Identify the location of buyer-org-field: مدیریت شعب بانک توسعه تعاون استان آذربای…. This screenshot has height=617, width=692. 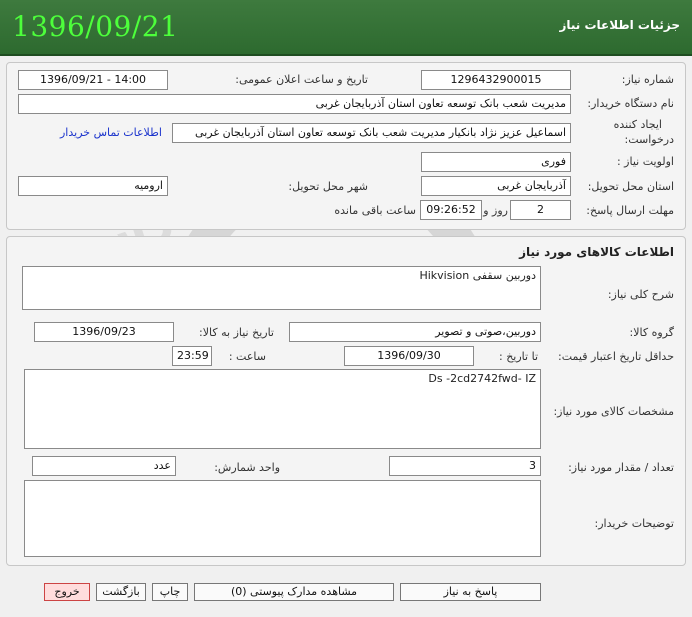
(294, 104).